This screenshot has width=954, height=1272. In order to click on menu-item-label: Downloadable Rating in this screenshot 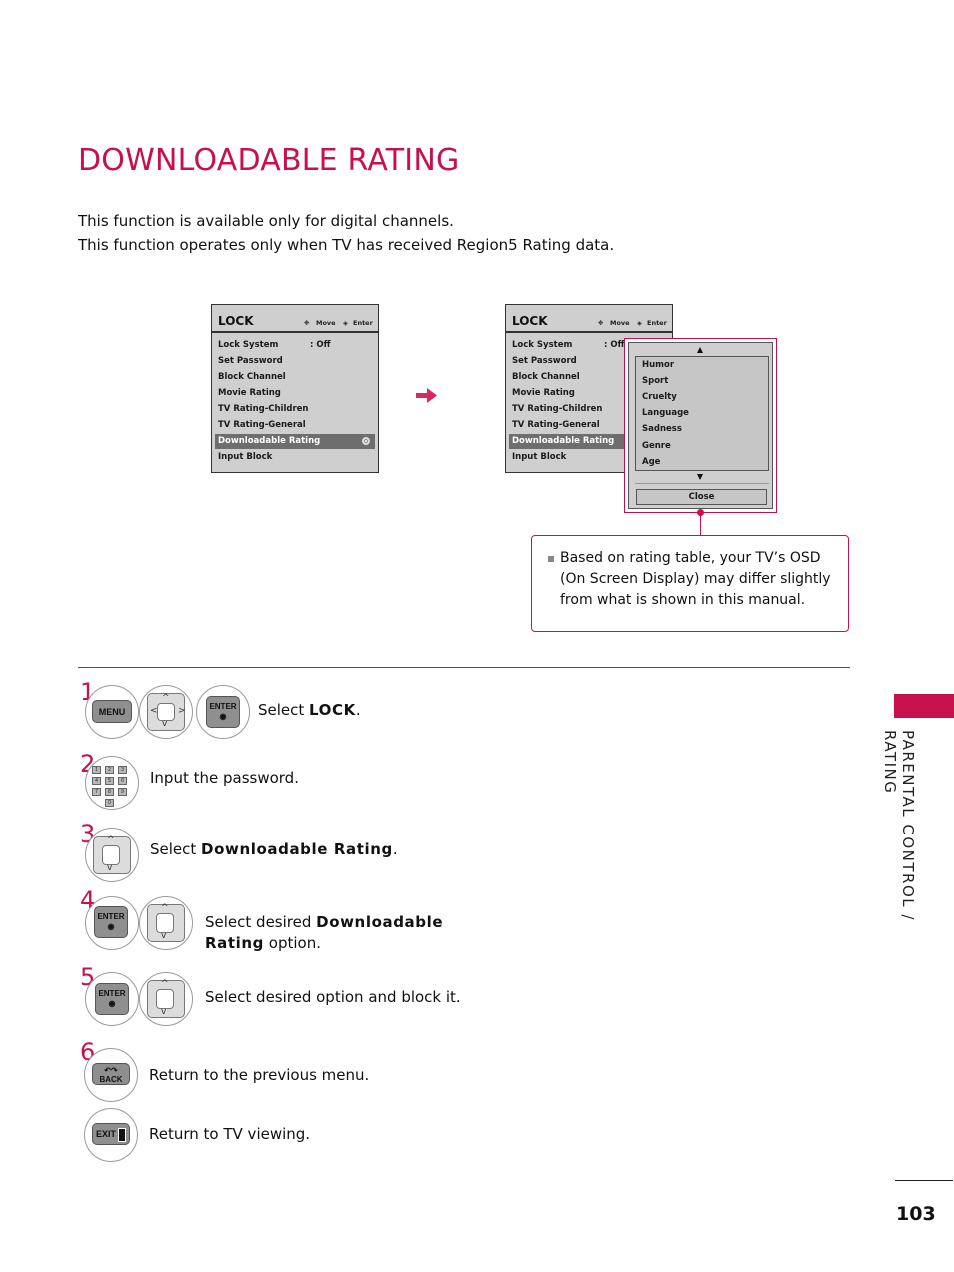, I will do `click(269, 441)`.